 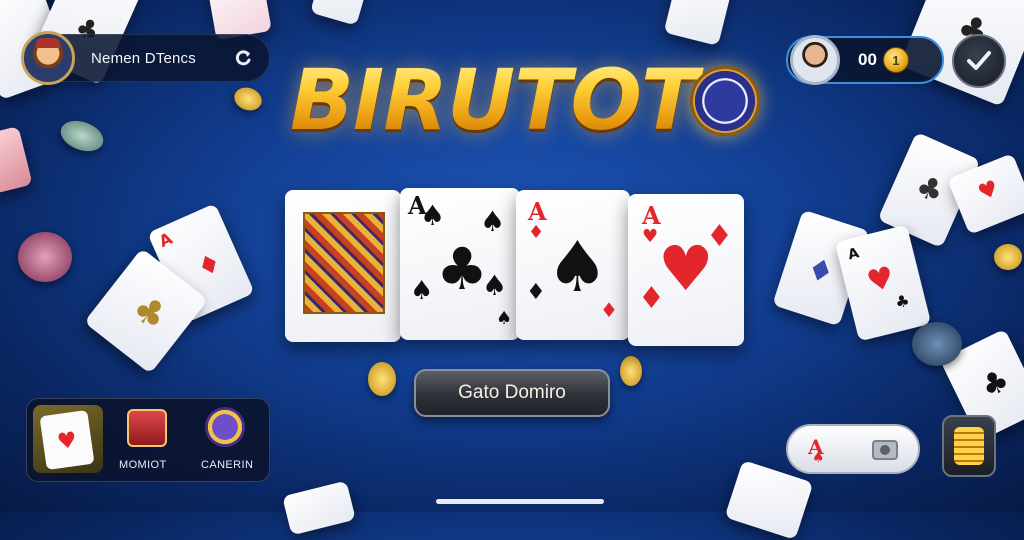 I want to click on coin-count: 00, so click(x=867, y=59).